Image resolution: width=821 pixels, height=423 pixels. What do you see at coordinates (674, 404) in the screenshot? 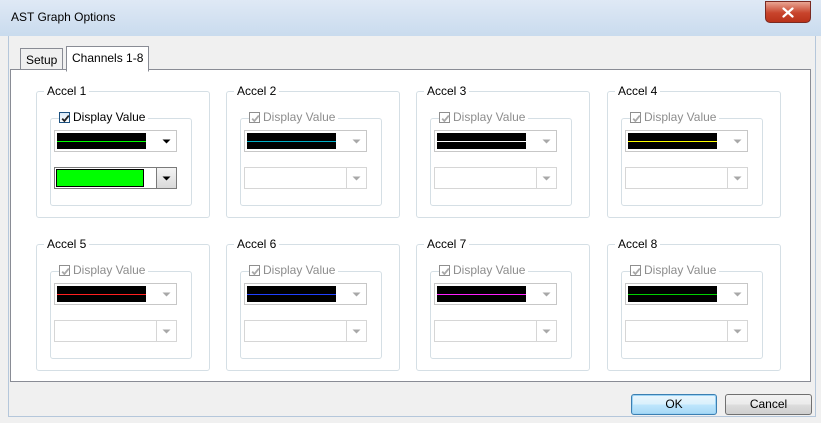
I see `ok-button: OK` at bounding box center [674, 404].